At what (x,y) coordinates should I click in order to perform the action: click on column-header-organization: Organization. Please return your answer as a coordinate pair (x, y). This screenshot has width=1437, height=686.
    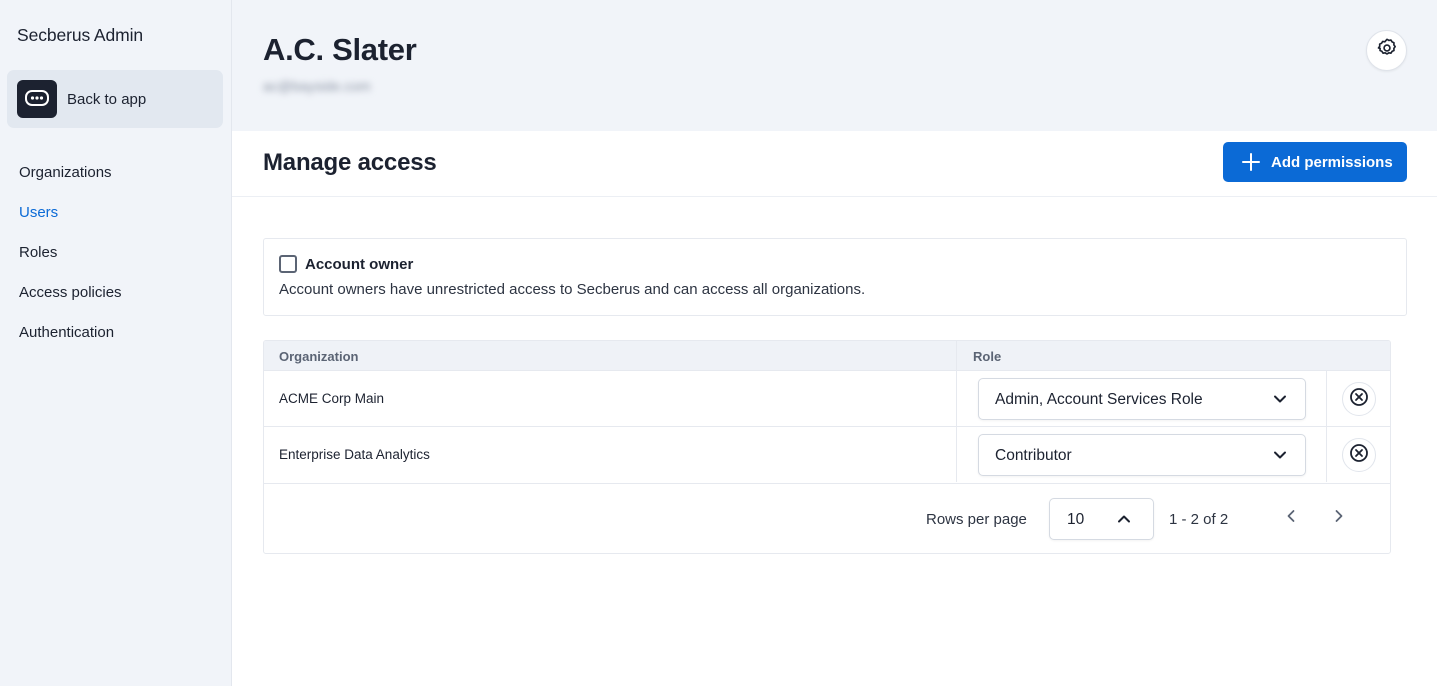
    Looking at the image, I should click on (319, 356).